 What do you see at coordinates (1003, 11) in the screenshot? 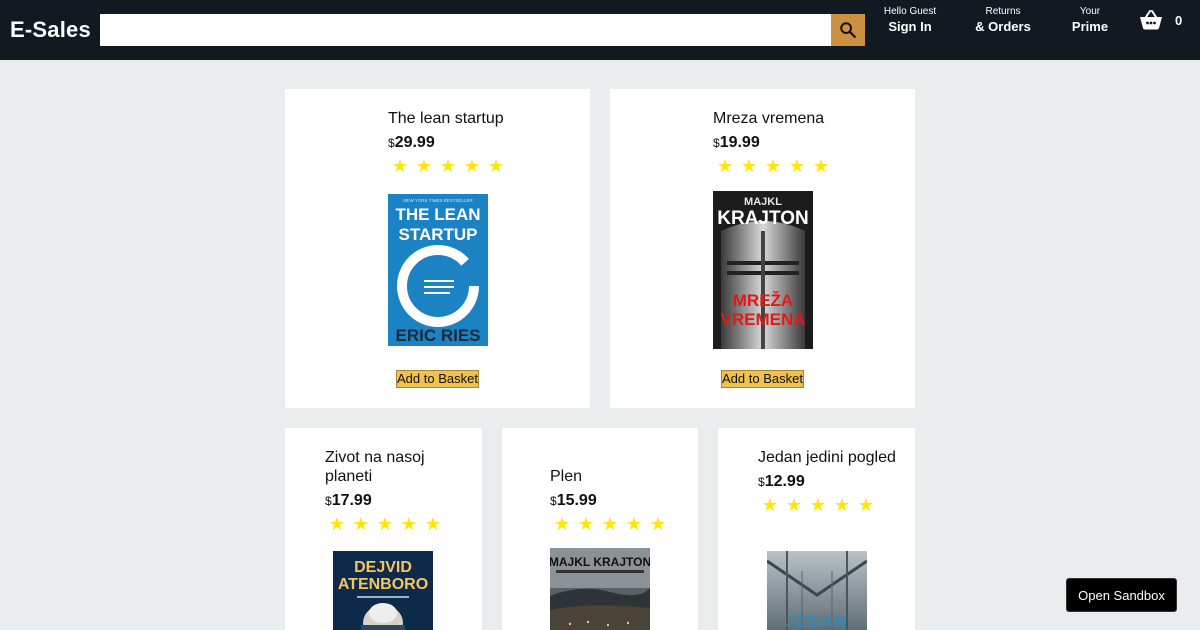
I see `returns-label: Returns` at bounding box center [1003, 11].